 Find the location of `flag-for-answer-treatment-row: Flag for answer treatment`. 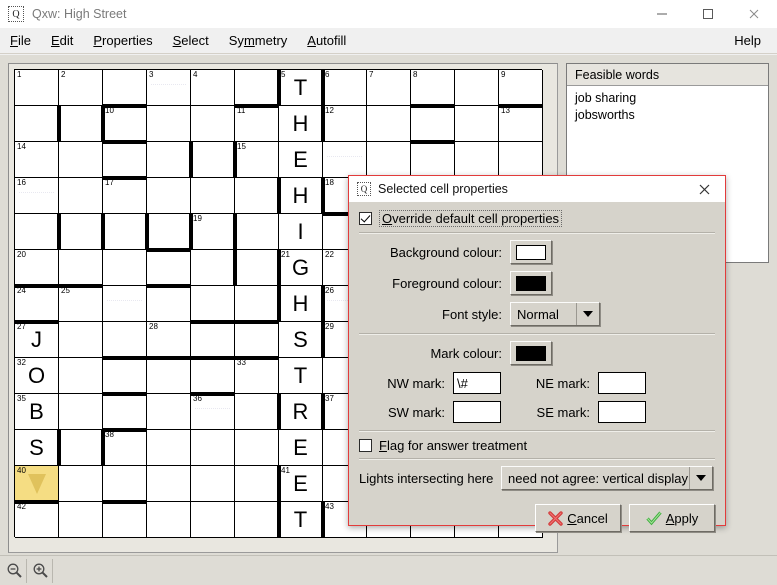

flag-for-answer-treatment-row: Flag for answer treatment is located at coordinates (537, 445).